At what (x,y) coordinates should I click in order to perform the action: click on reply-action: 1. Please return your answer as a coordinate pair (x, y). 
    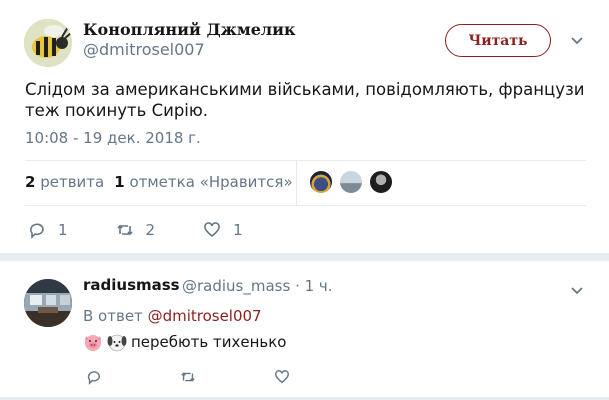
    Looking at the image, I should click on (48, 230).